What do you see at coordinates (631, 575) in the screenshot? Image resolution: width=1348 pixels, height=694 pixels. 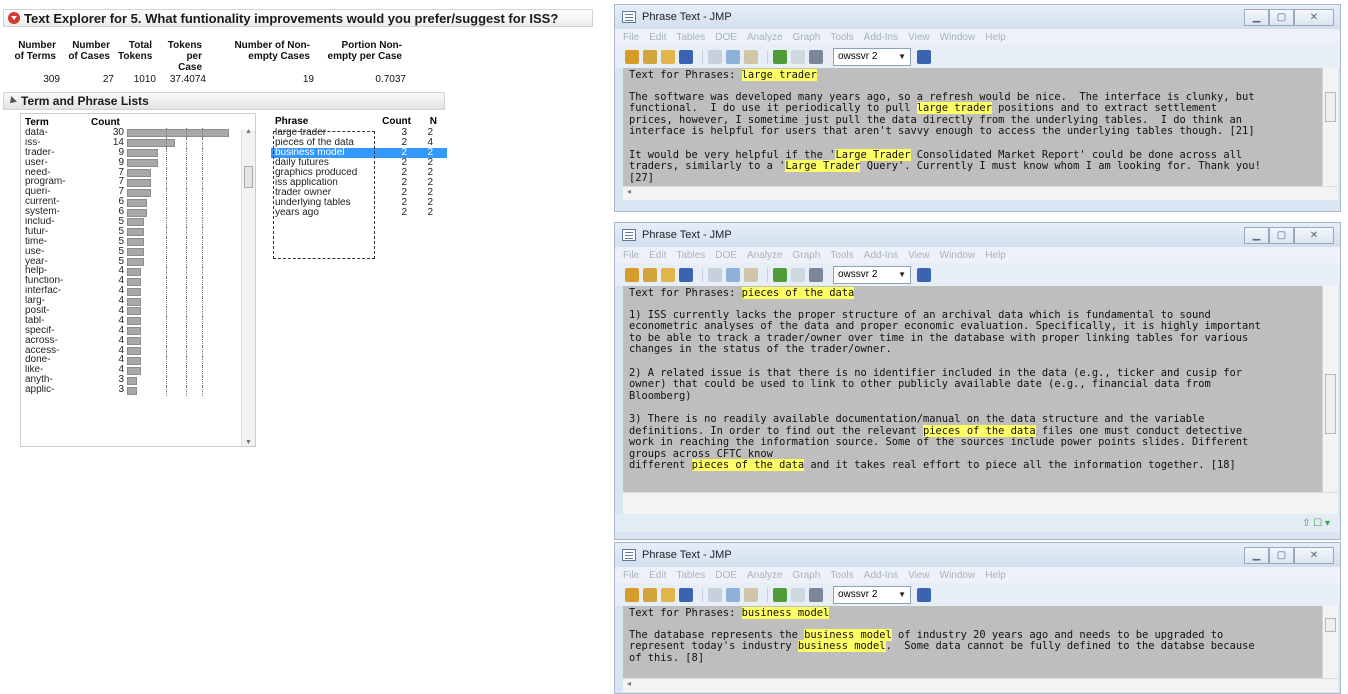 I see `menu-file: File` at bounding box center [631, 575].